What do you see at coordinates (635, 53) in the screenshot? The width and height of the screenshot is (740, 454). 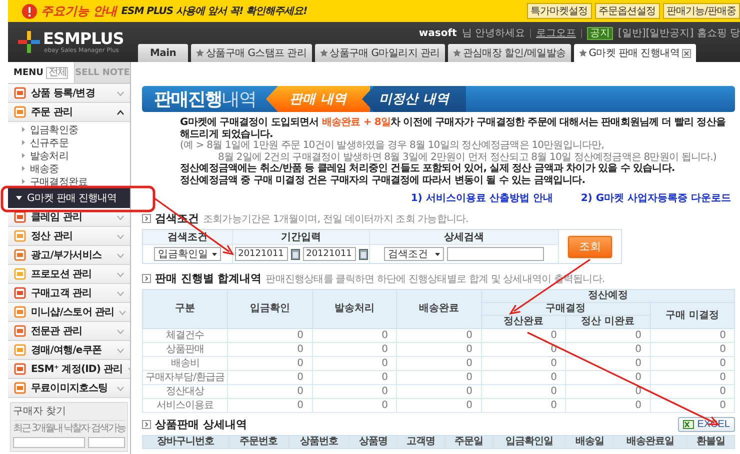 I see `page-tab: G마켓 판매 진행내역` at bounding box center [635, 53].